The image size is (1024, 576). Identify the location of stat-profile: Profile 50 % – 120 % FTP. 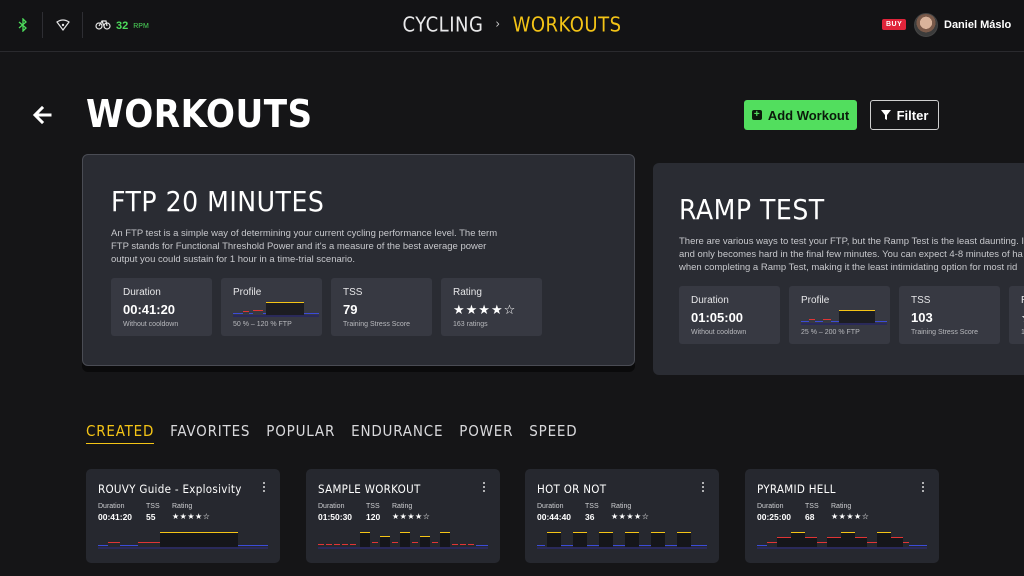
(271, 307).